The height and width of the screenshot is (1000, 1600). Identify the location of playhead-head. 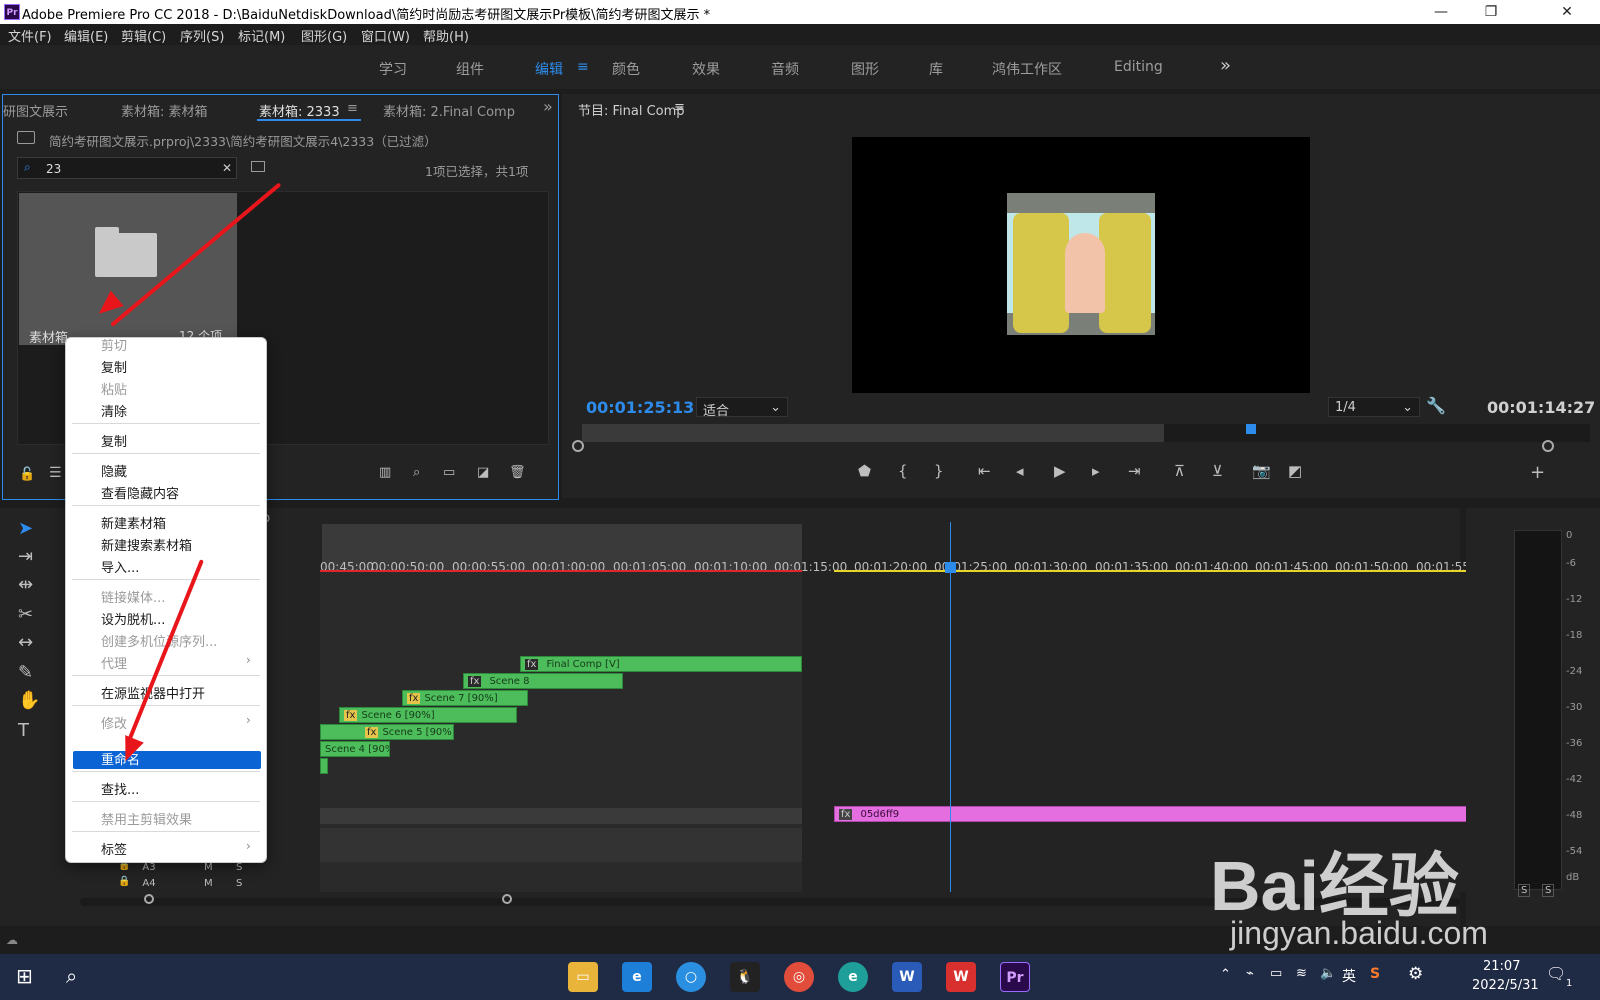
(950, 567).